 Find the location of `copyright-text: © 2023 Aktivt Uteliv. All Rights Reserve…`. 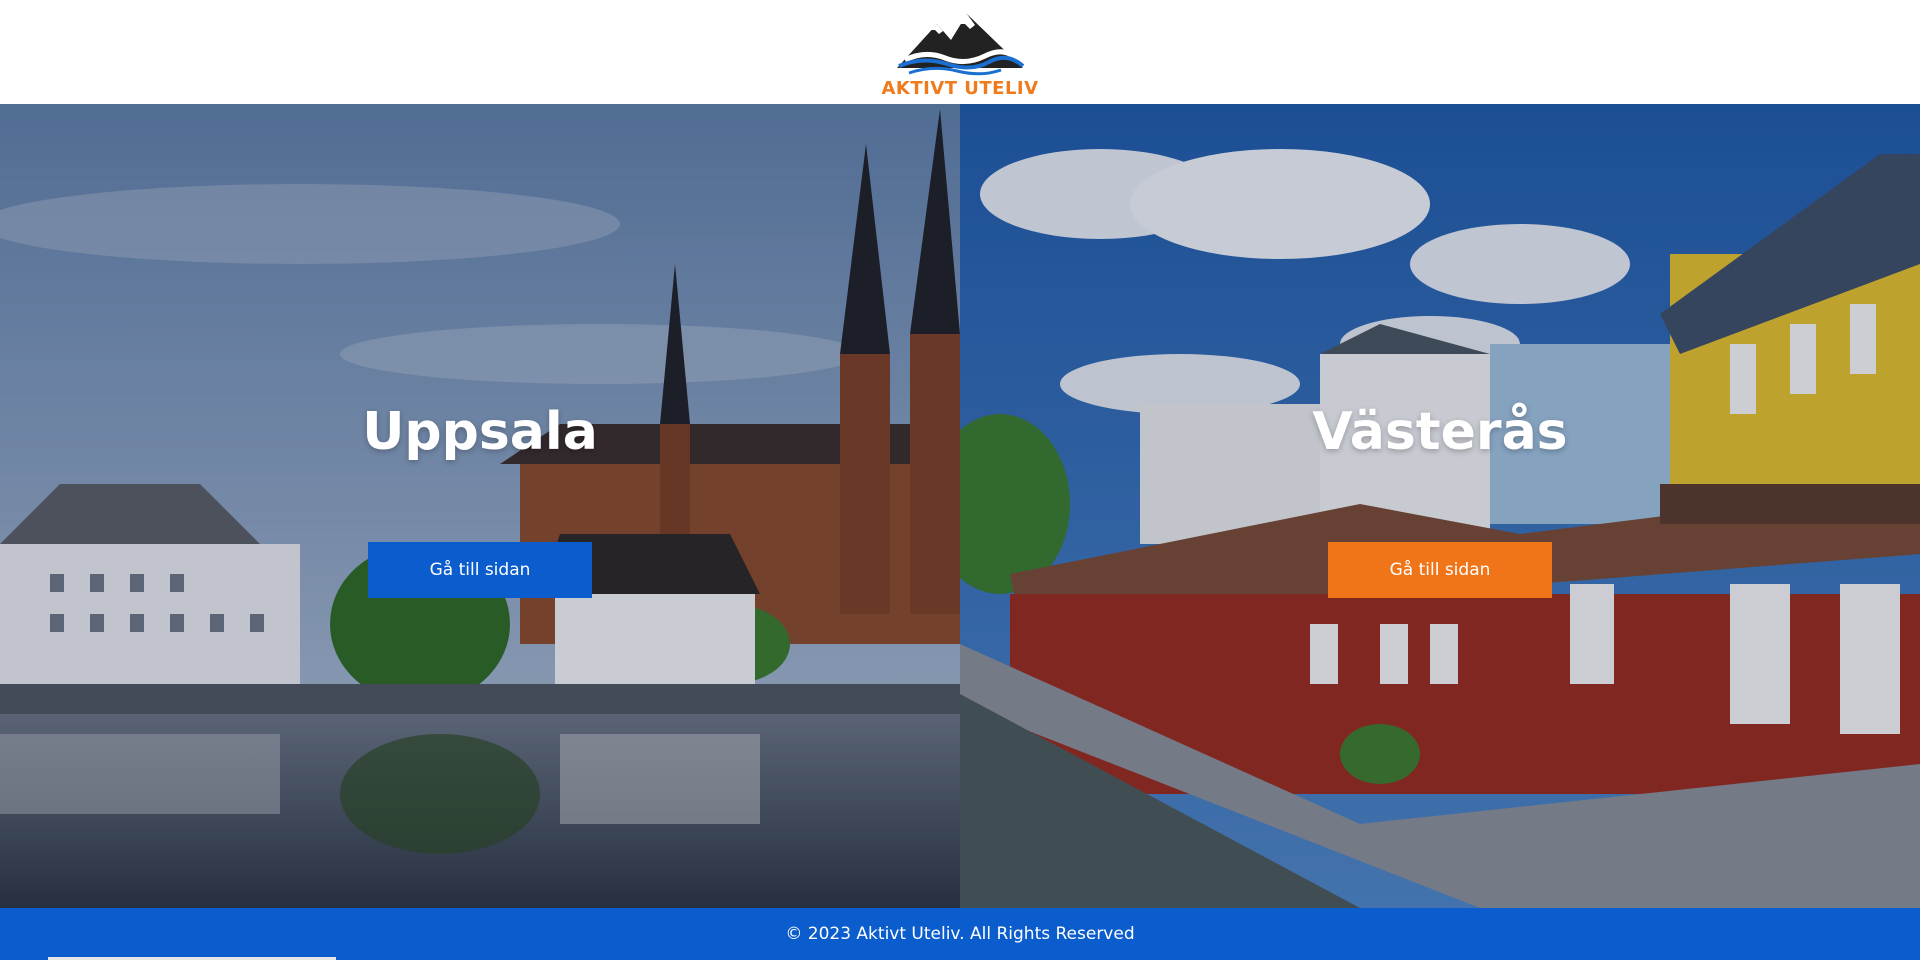

copyright-text: © 2023 Aktivt Uteliv. All Rights Reserve… is located at coordinates (960, 934).